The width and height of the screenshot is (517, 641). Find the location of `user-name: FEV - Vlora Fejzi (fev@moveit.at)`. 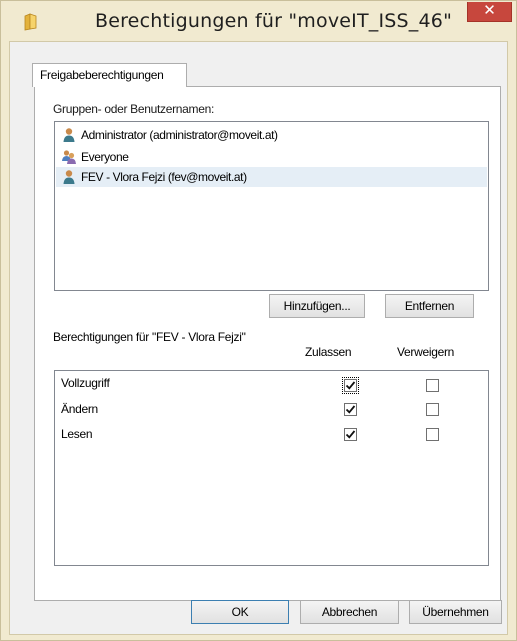

user-name: FEV - Vlora Fejzi (fev@moveit.at) is located at coordinates (164, 177).